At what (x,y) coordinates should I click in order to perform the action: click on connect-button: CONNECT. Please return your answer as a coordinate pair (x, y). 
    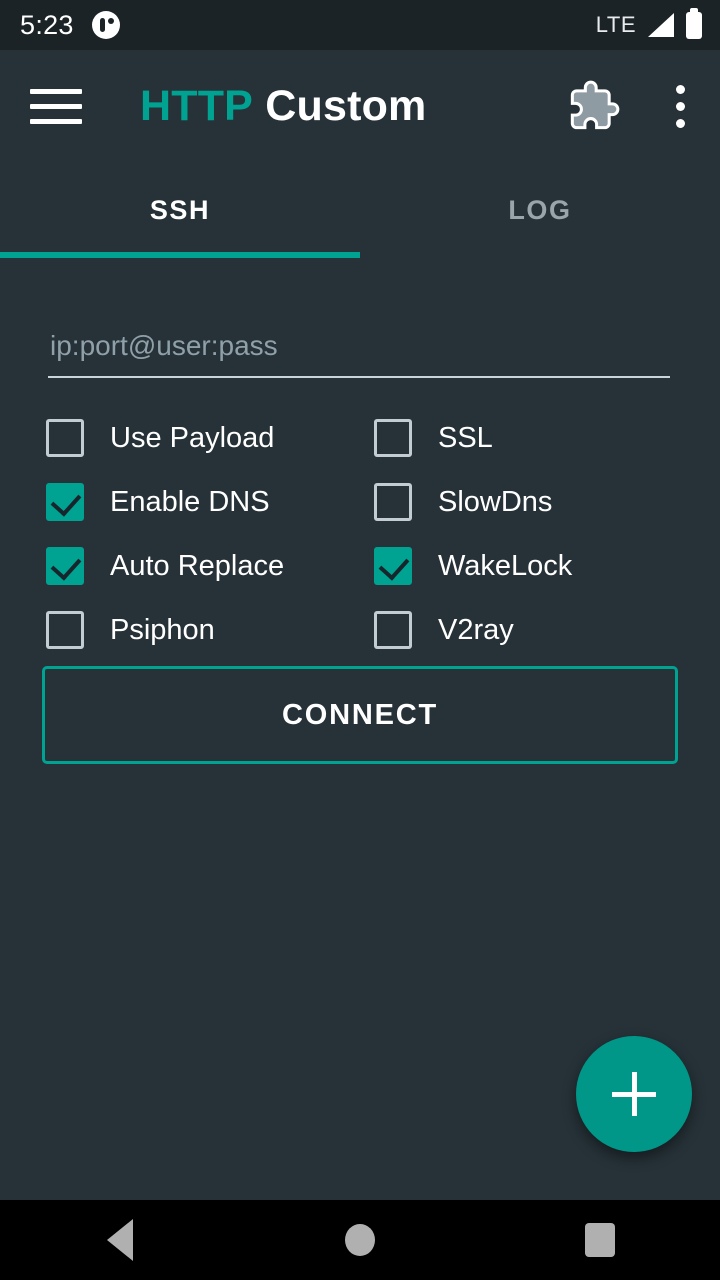
    Looking at the image, I should click on (360, 715).